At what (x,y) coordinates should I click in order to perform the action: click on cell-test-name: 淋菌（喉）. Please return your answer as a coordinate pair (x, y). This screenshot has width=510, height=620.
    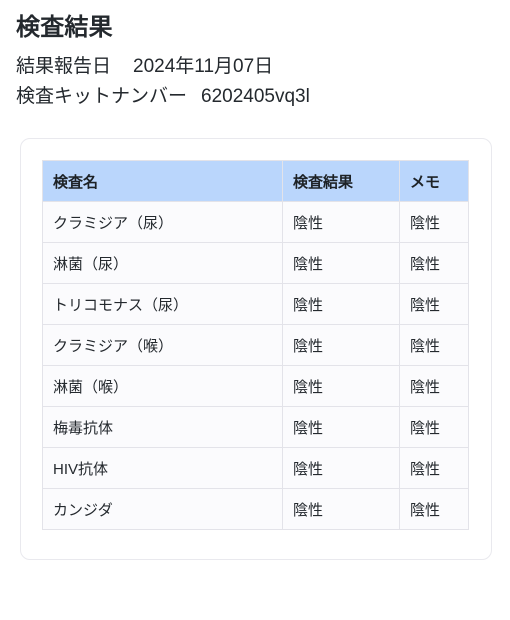
    Looking at the image, I should click on (162, 386).